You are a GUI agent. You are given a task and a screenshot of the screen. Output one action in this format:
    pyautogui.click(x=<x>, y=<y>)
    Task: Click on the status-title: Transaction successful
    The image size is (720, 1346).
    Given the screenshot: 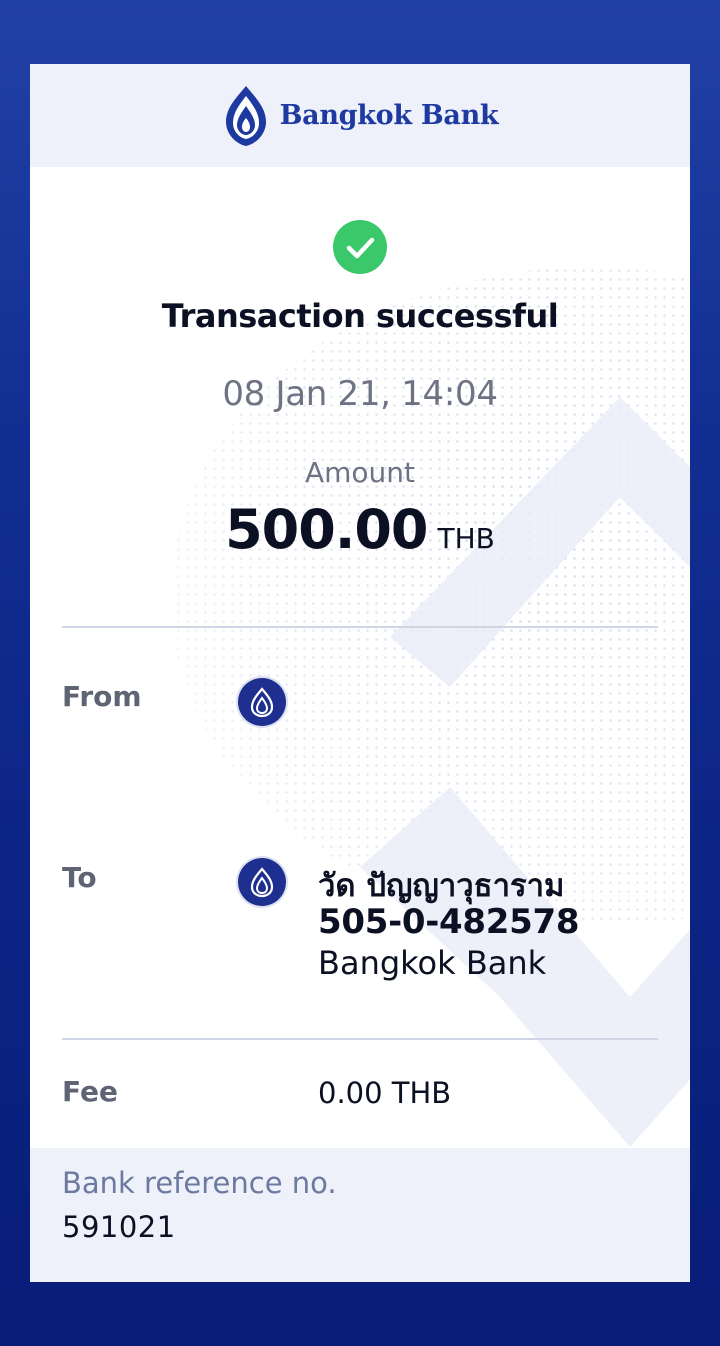 What is the action you would take?
    pyautogui.click(x=360, y=316)
    